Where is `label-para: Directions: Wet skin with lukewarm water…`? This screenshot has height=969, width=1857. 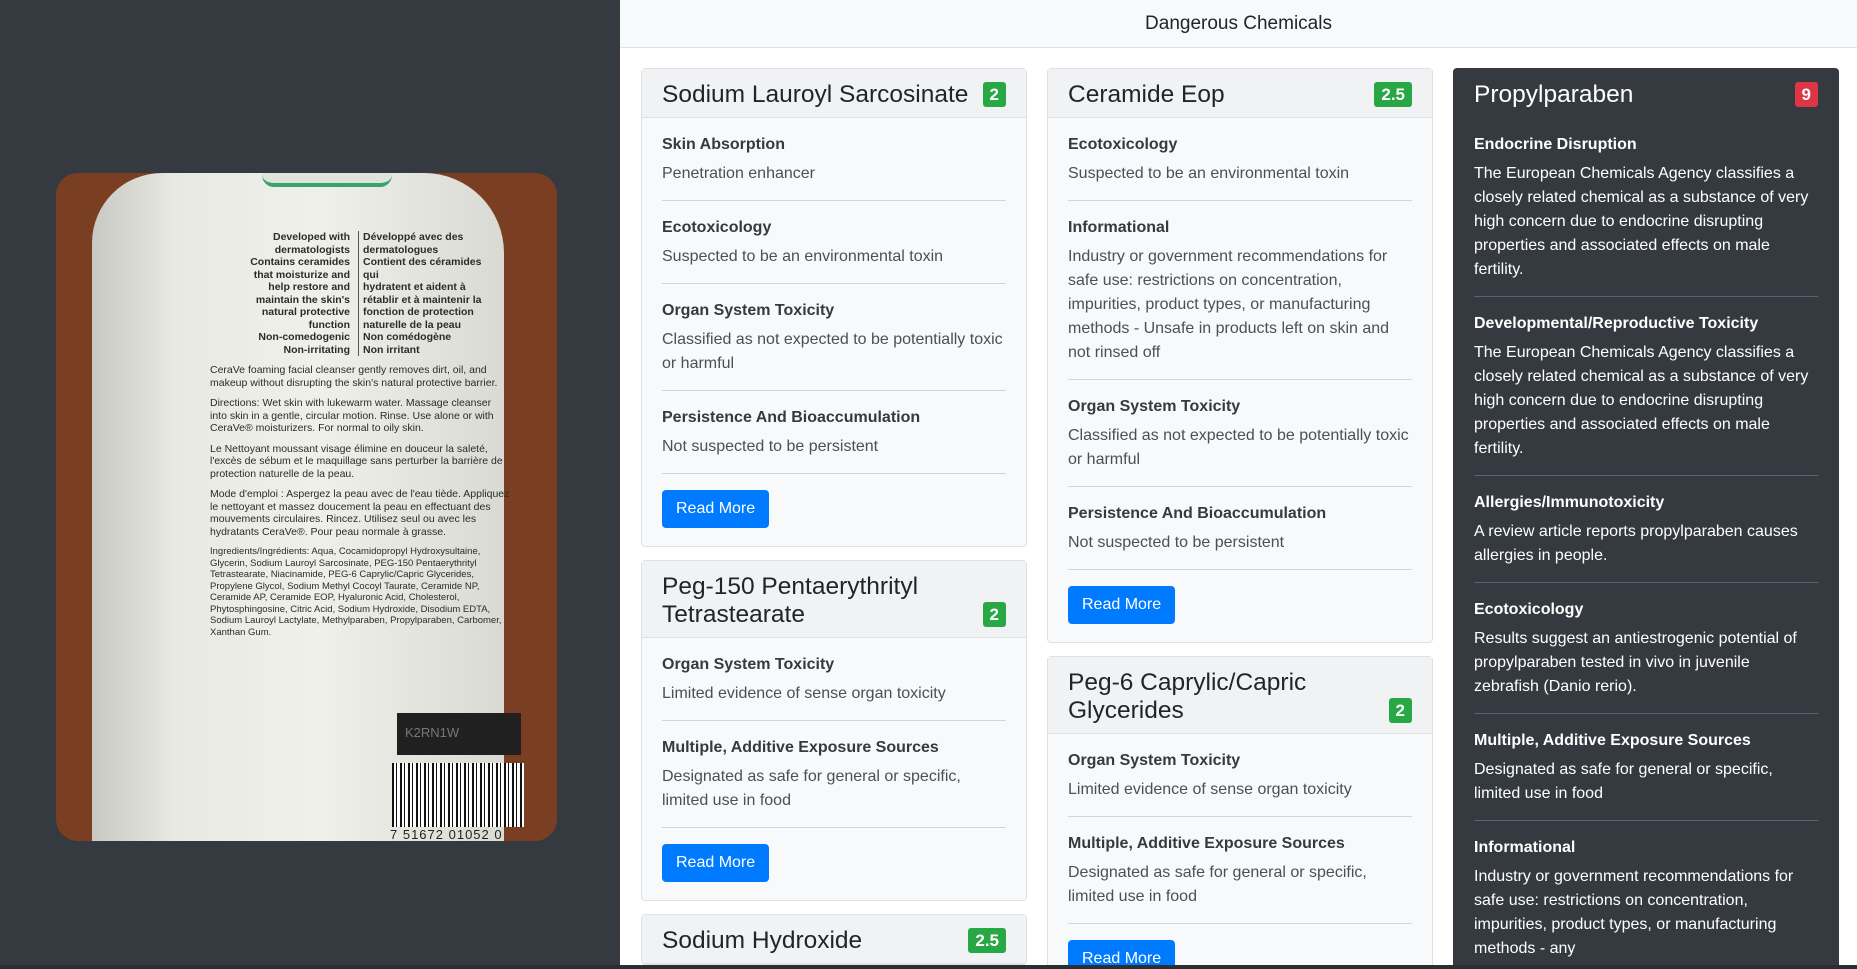
label-para: Directions: Wet skin with lukewarm water… is located at coordinates (352, 415).